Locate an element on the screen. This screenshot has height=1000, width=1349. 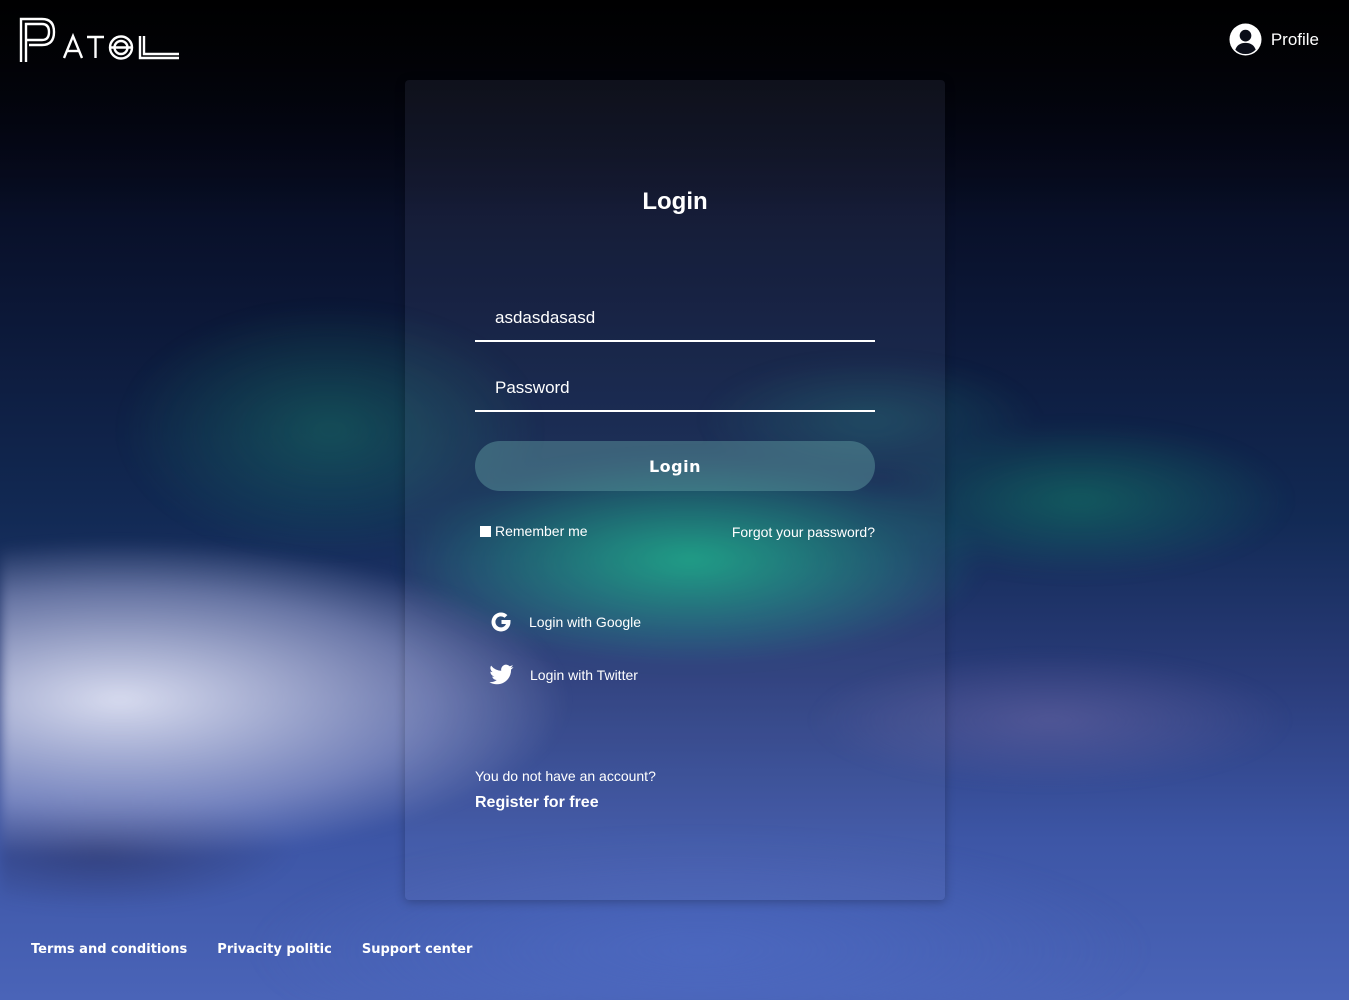
footer-link-privacy: Privacity politic is located at coordinates (274, 949).